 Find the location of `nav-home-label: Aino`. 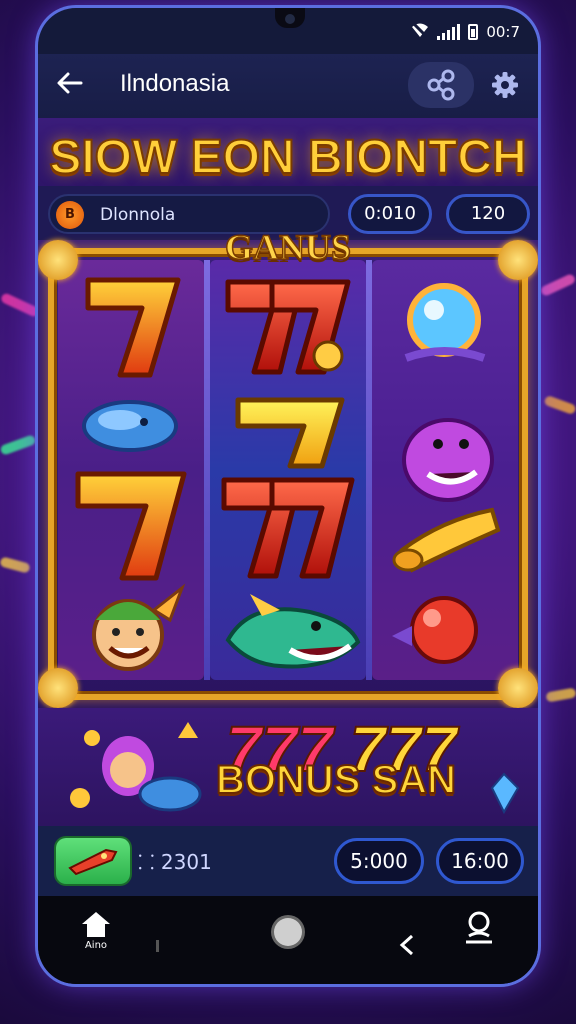

nav-home-label: Aino is located at coordinates (96, 945).